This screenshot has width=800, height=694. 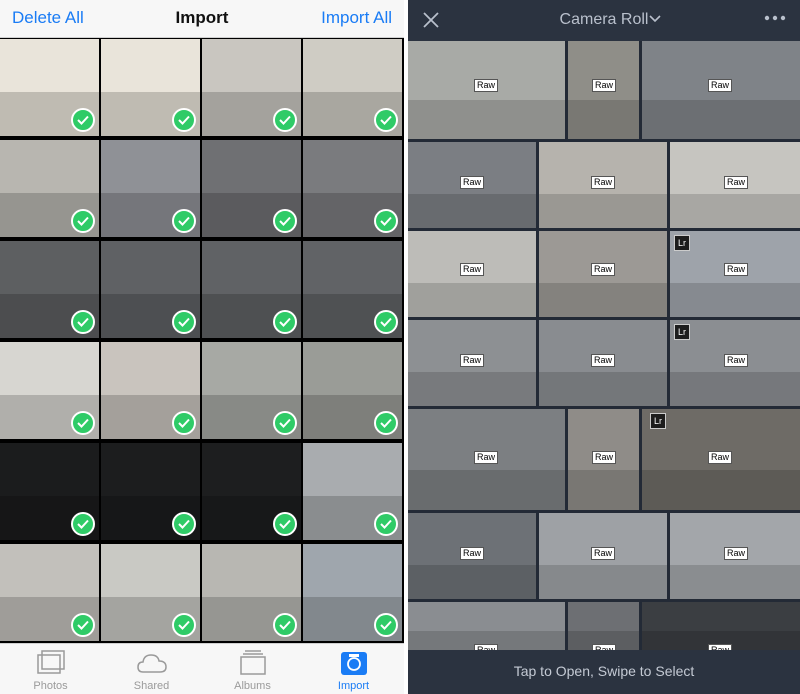 What do you see at coordinates (655, 19) in the screenshot?
I see `chevron-down-icon` at bounding box center [655, 19].